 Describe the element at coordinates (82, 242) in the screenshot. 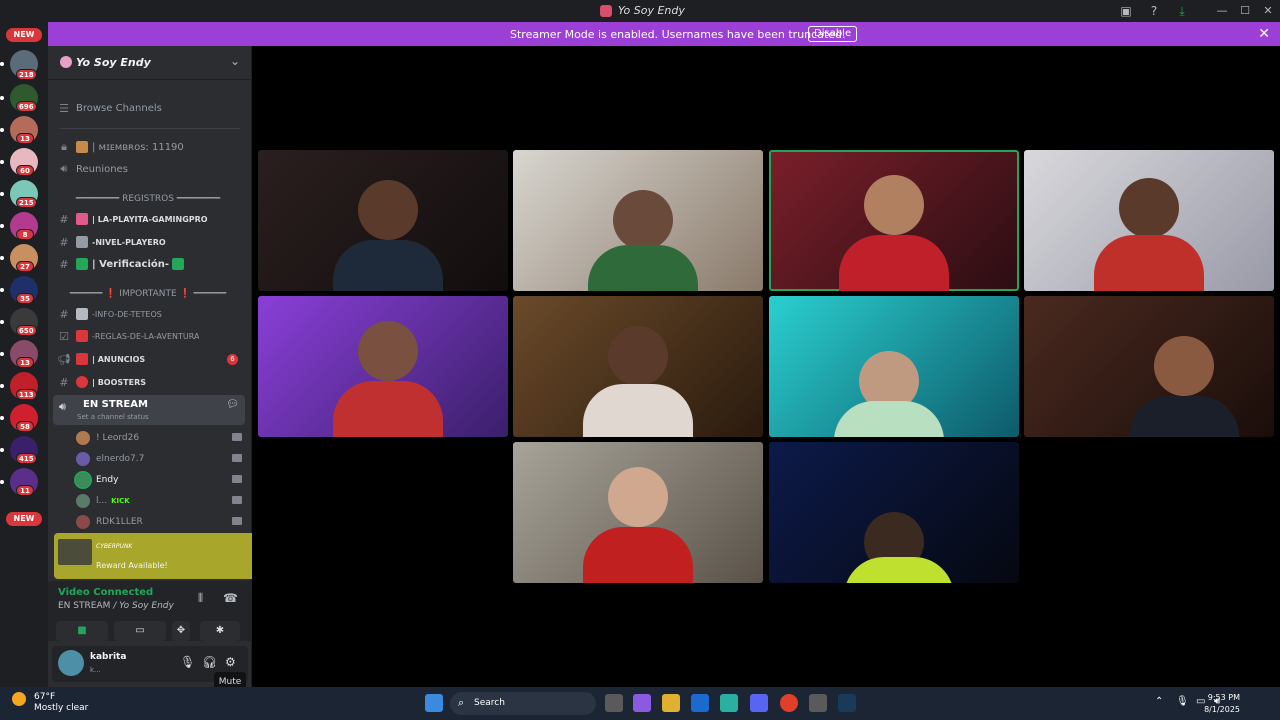

I see `bus-emoji-icon` at that location.